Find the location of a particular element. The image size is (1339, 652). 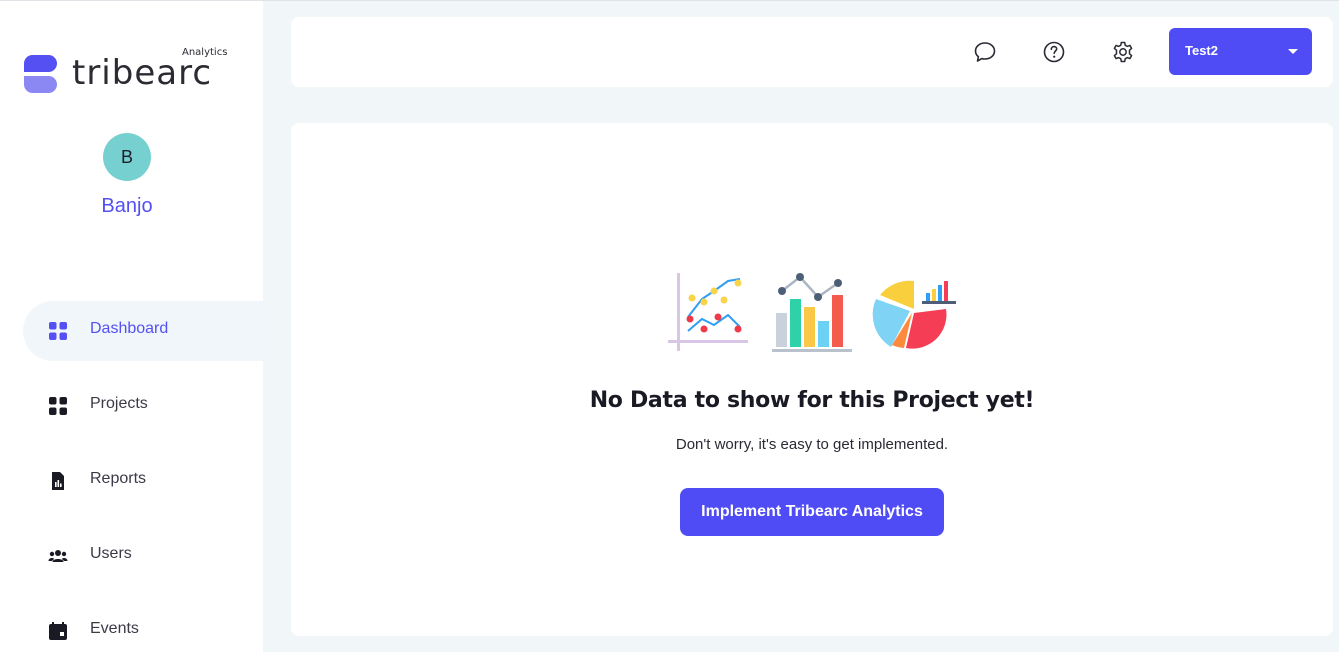

sidebar-item-projects: Projects is located at coordinates (143, 406).